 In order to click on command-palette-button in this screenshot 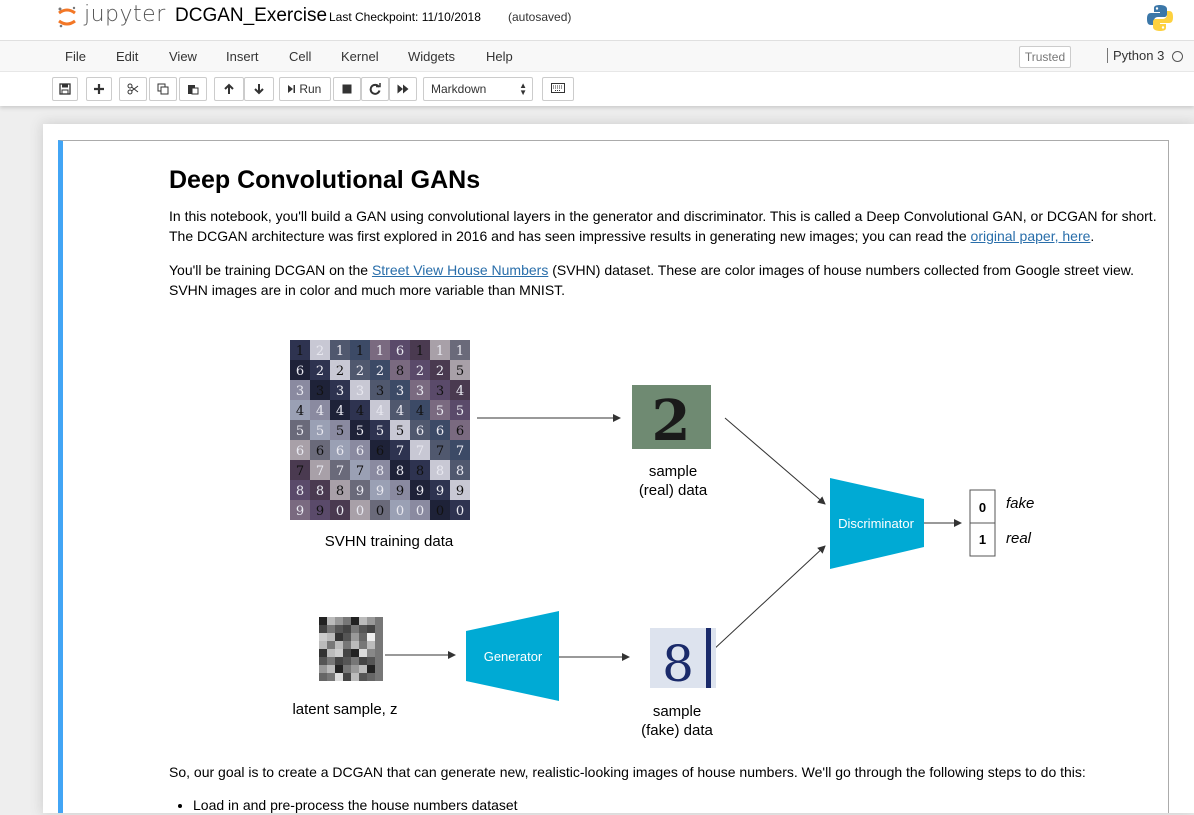, I will do `click(558, 89)`.